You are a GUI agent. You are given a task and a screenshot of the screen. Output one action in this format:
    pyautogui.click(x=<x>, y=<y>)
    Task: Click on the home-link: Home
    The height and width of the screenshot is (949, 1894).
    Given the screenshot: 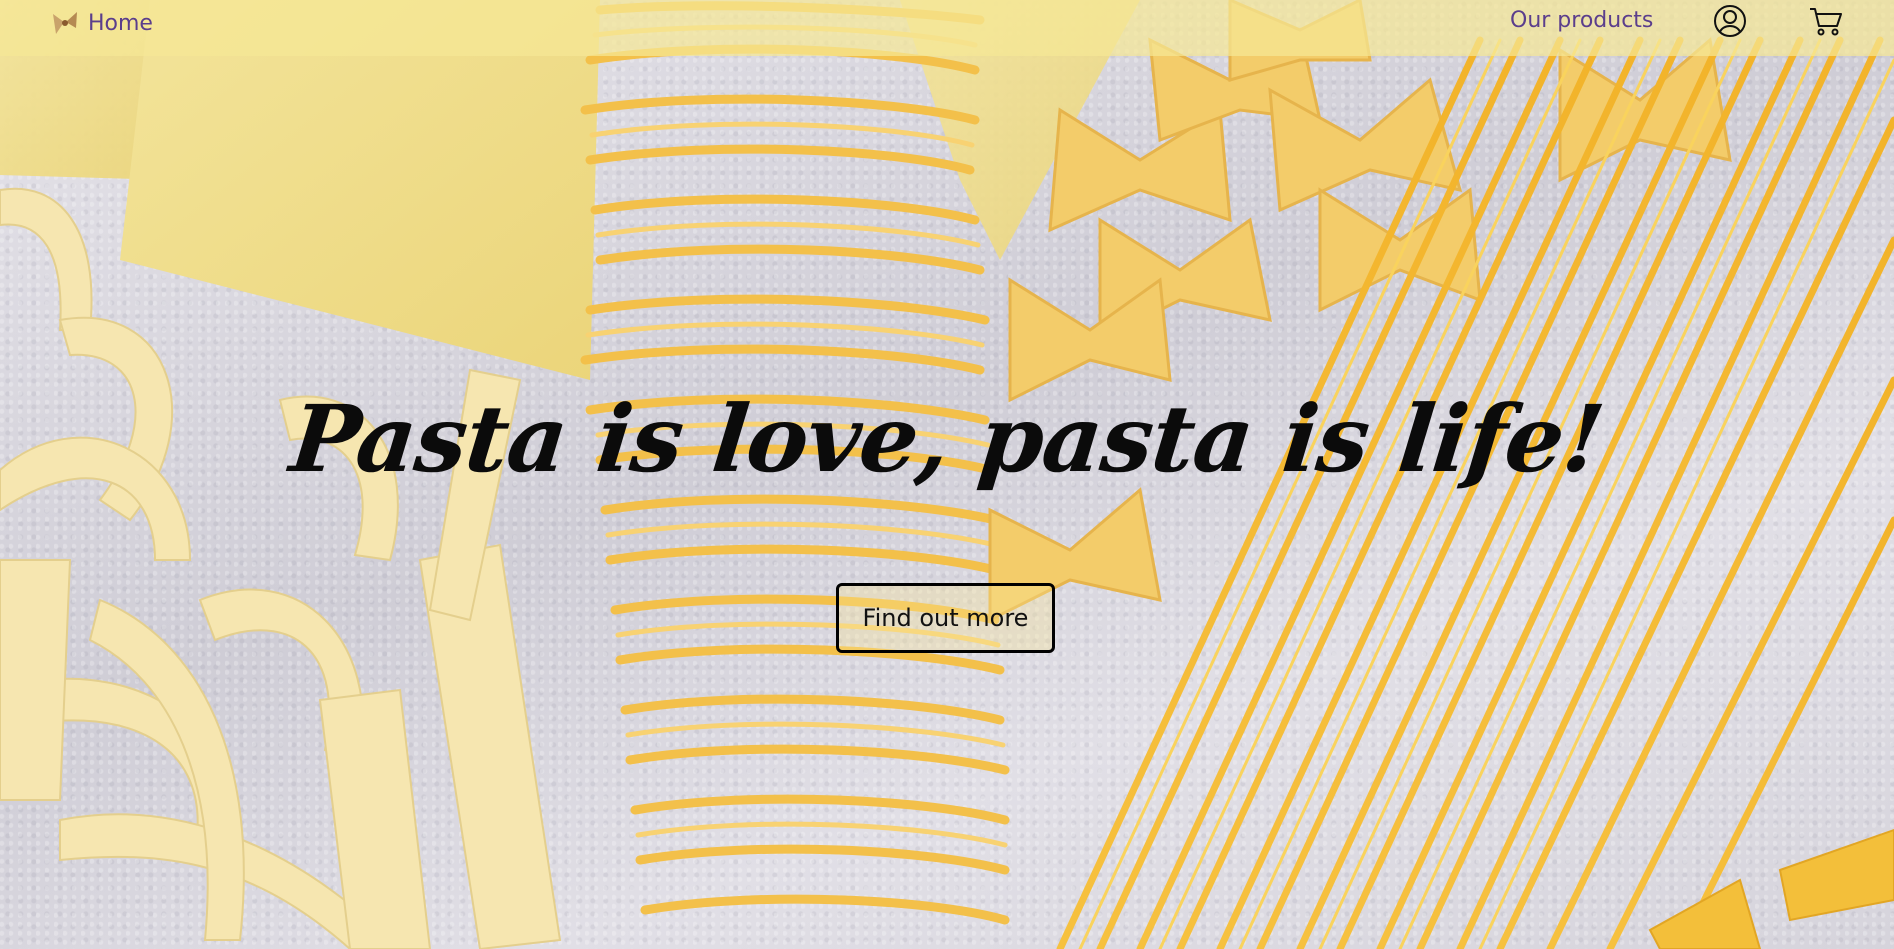 What is the action you would take?
    pyautogui.click(x=101, y=23)
    